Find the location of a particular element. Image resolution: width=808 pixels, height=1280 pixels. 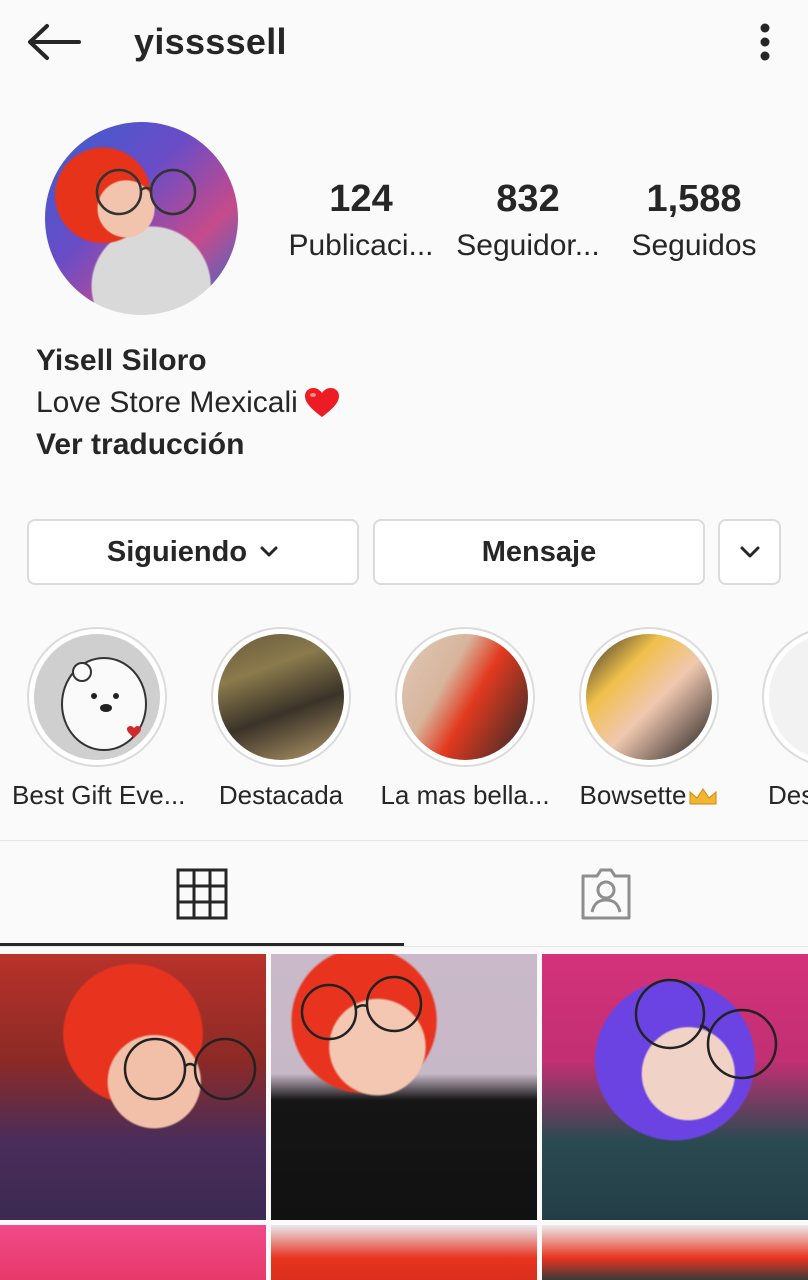

heart-icon is located at coordinates (321, 402).